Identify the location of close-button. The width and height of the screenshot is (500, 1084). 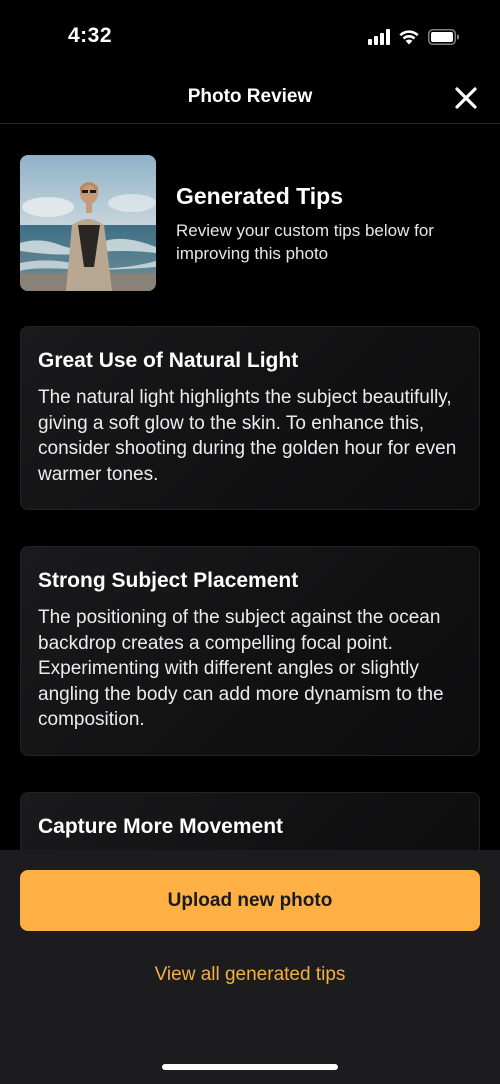
(466, 98).